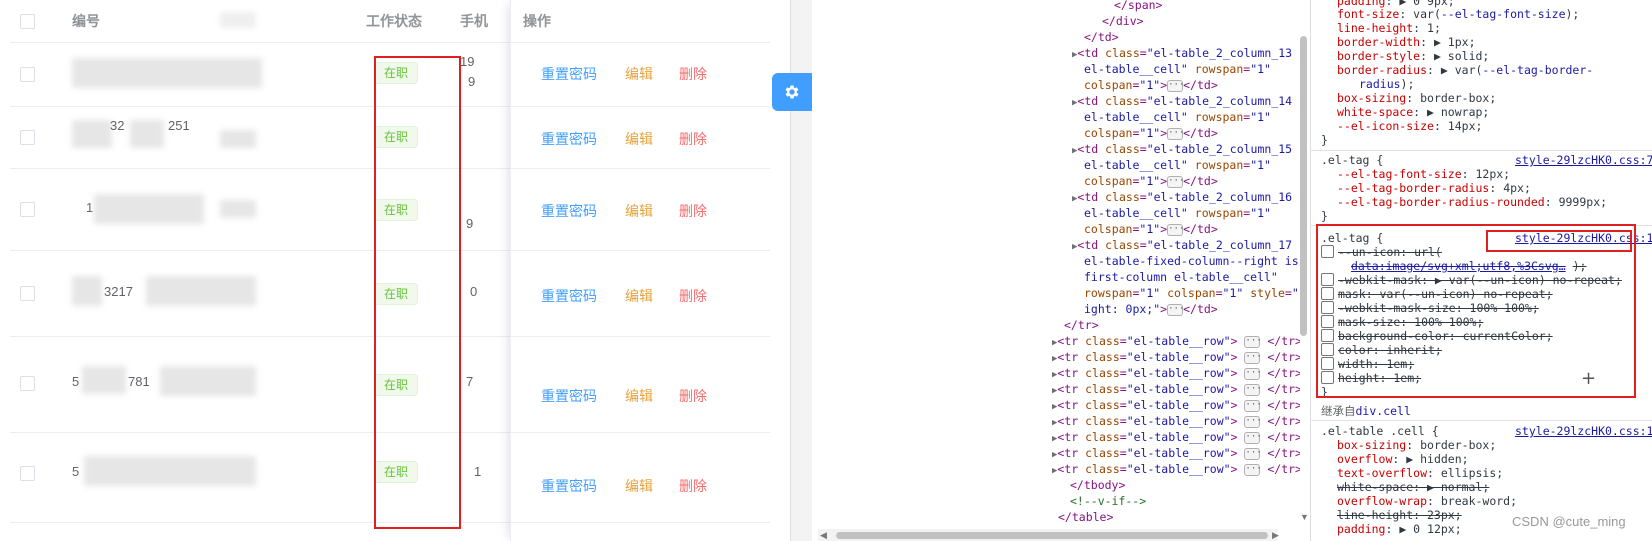  What do you see at coordinates (1101, 37) in the screenshot?
I see `tree-line: </td>` at bounding box center [1101, 37].